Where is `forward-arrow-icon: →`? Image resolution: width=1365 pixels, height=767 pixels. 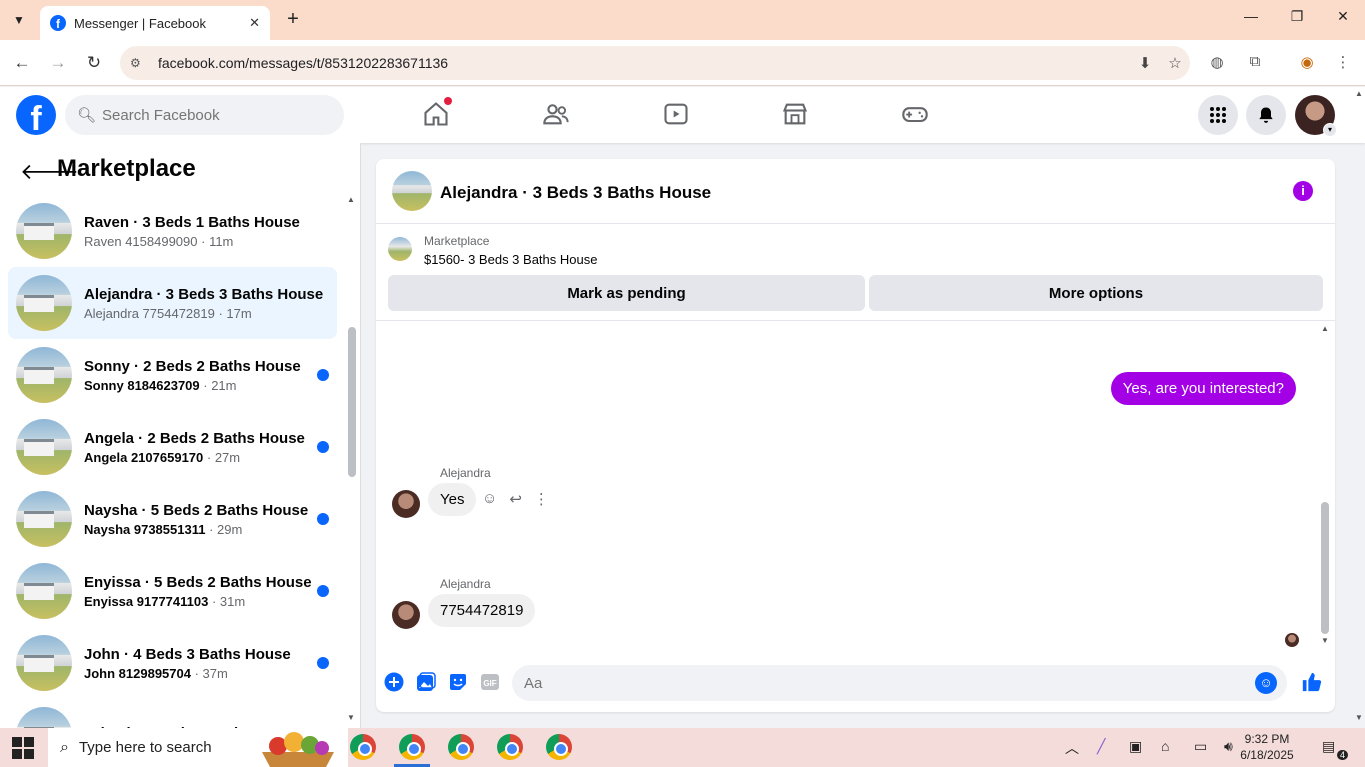 forward-arrow-icon: → is located at coordinates (58, 63).